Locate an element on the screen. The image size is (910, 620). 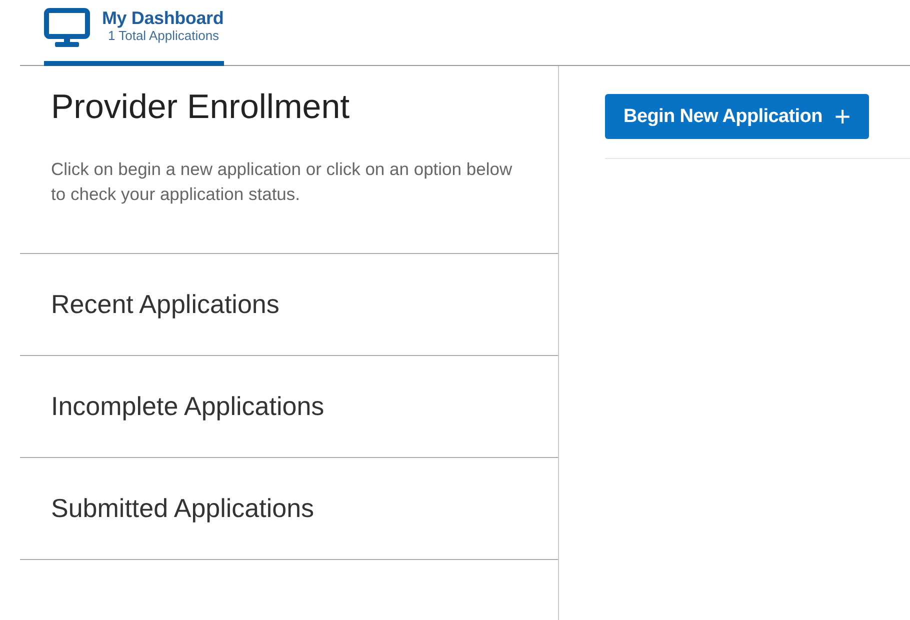
plus-icon: + is located at coordinates (842, 116).